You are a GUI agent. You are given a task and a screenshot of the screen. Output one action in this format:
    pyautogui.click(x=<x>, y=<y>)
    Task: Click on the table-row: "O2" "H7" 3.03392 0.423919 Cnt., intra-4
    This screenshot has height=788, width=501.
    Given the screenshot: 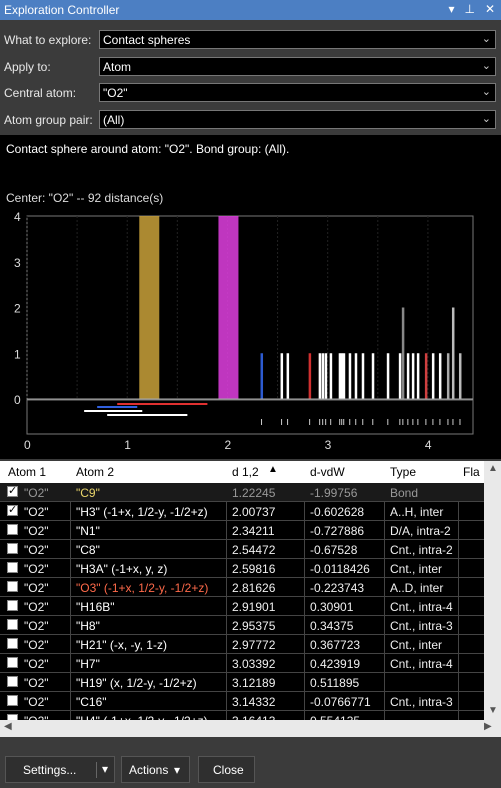 What is the action you would take?
    pyautogui.click(x=242, y=663)
    